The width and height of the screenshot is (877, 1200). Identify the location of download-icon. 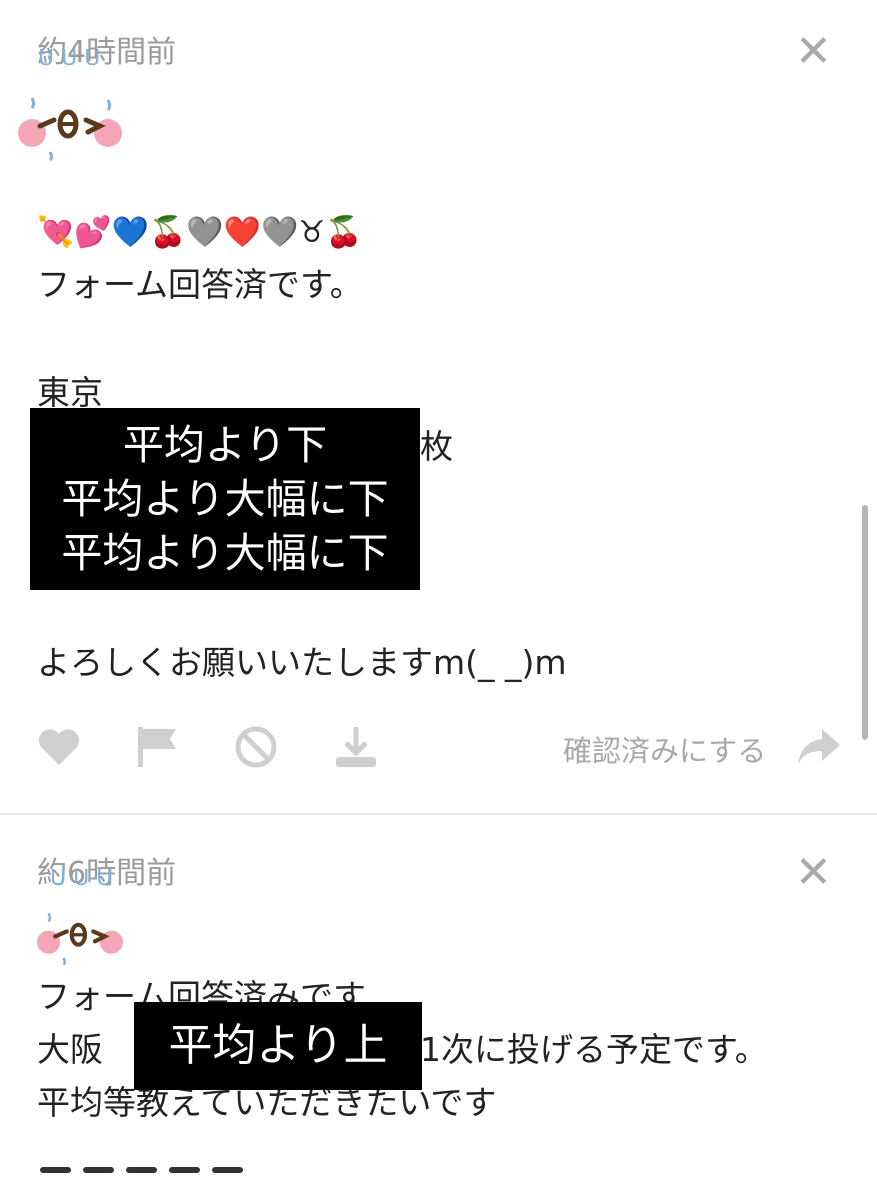
(356, 750).